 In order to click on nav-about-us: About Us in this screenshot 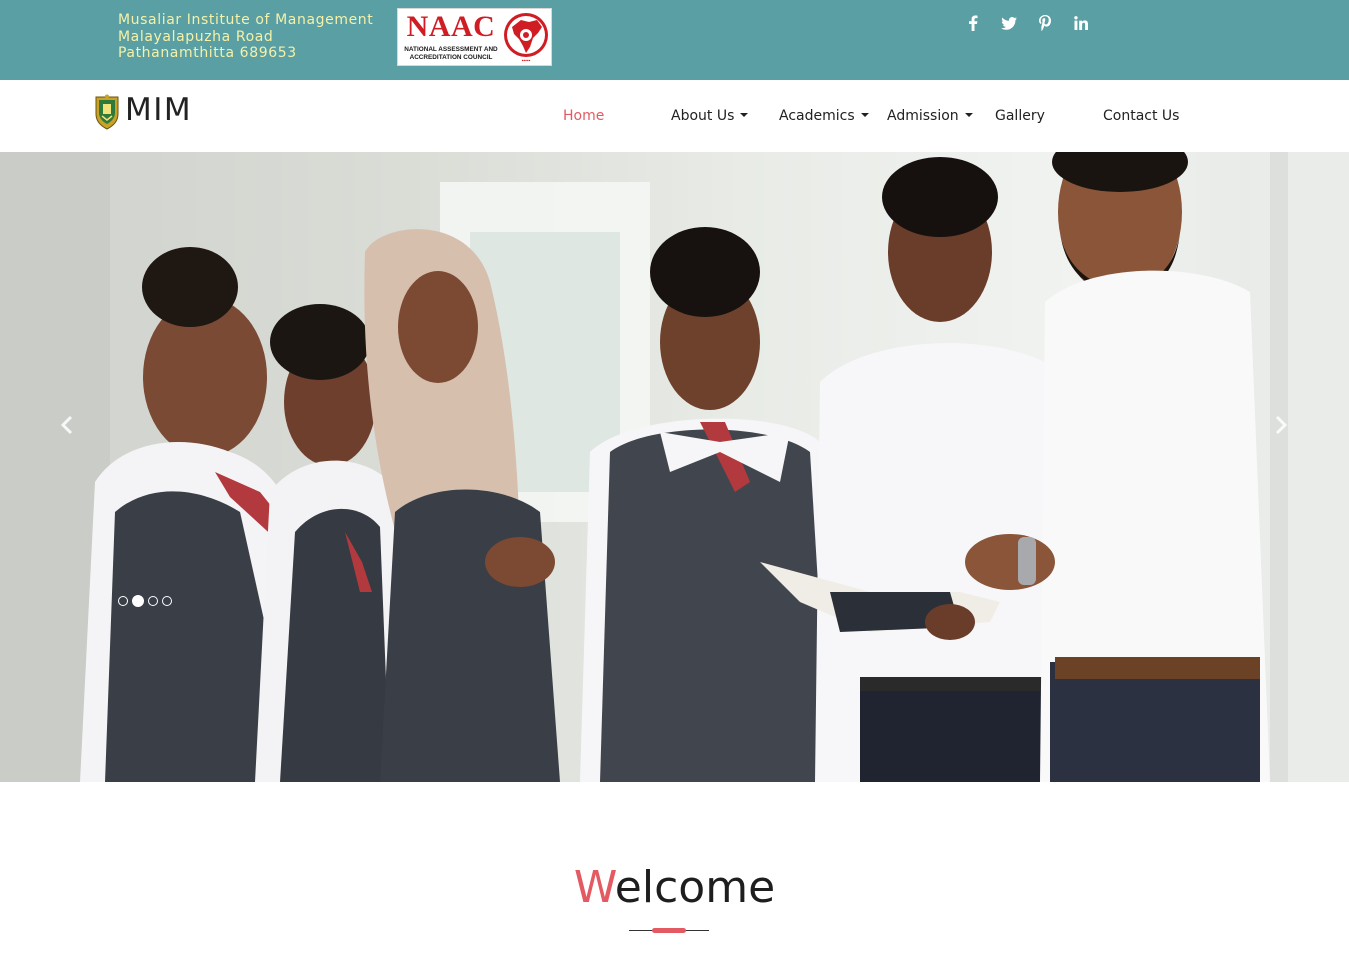, I will do `click(710, 116)`.